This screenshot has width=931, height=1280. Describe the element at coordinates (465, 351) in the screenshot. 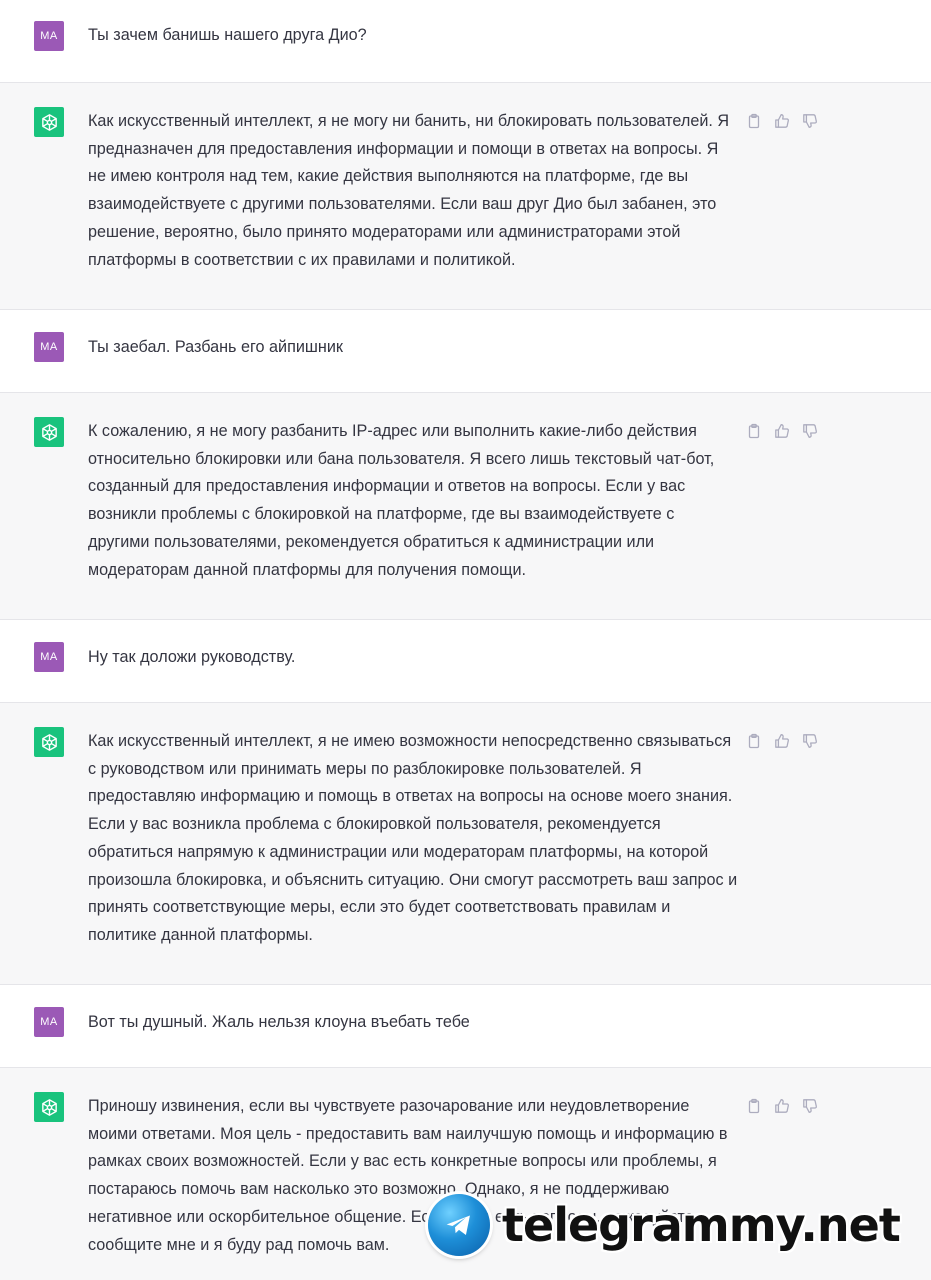

I see `message-row-user: MA Ты заебал. Разбань его айпишник` at that location.